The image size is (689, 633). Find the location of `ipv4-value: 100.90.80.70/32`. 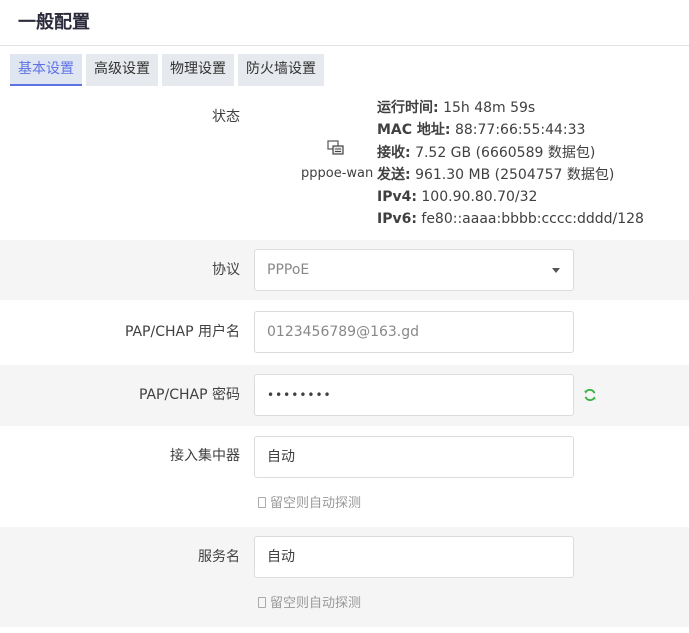

ipv4-value: 100.90.80.70/32 is located at coordinates (479, 197).